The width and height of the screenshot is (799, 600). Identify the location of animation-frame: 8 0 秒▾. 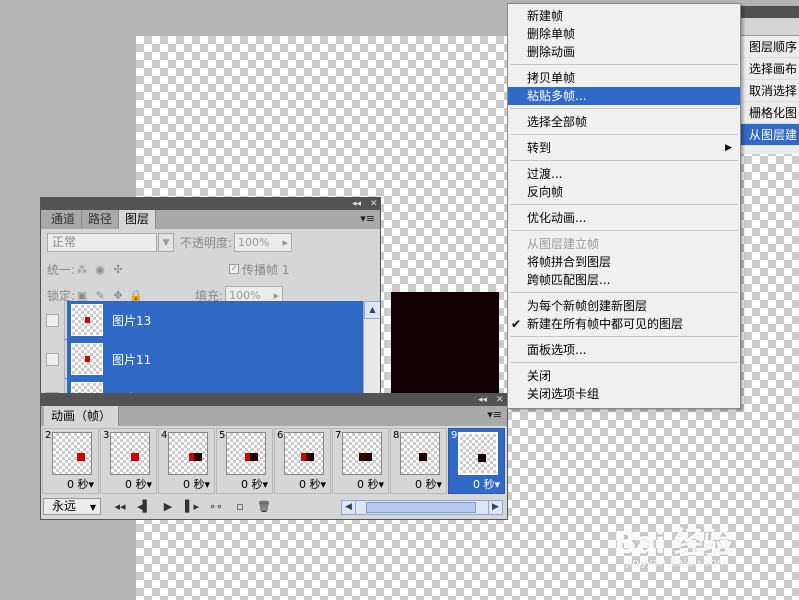
(418, 461).